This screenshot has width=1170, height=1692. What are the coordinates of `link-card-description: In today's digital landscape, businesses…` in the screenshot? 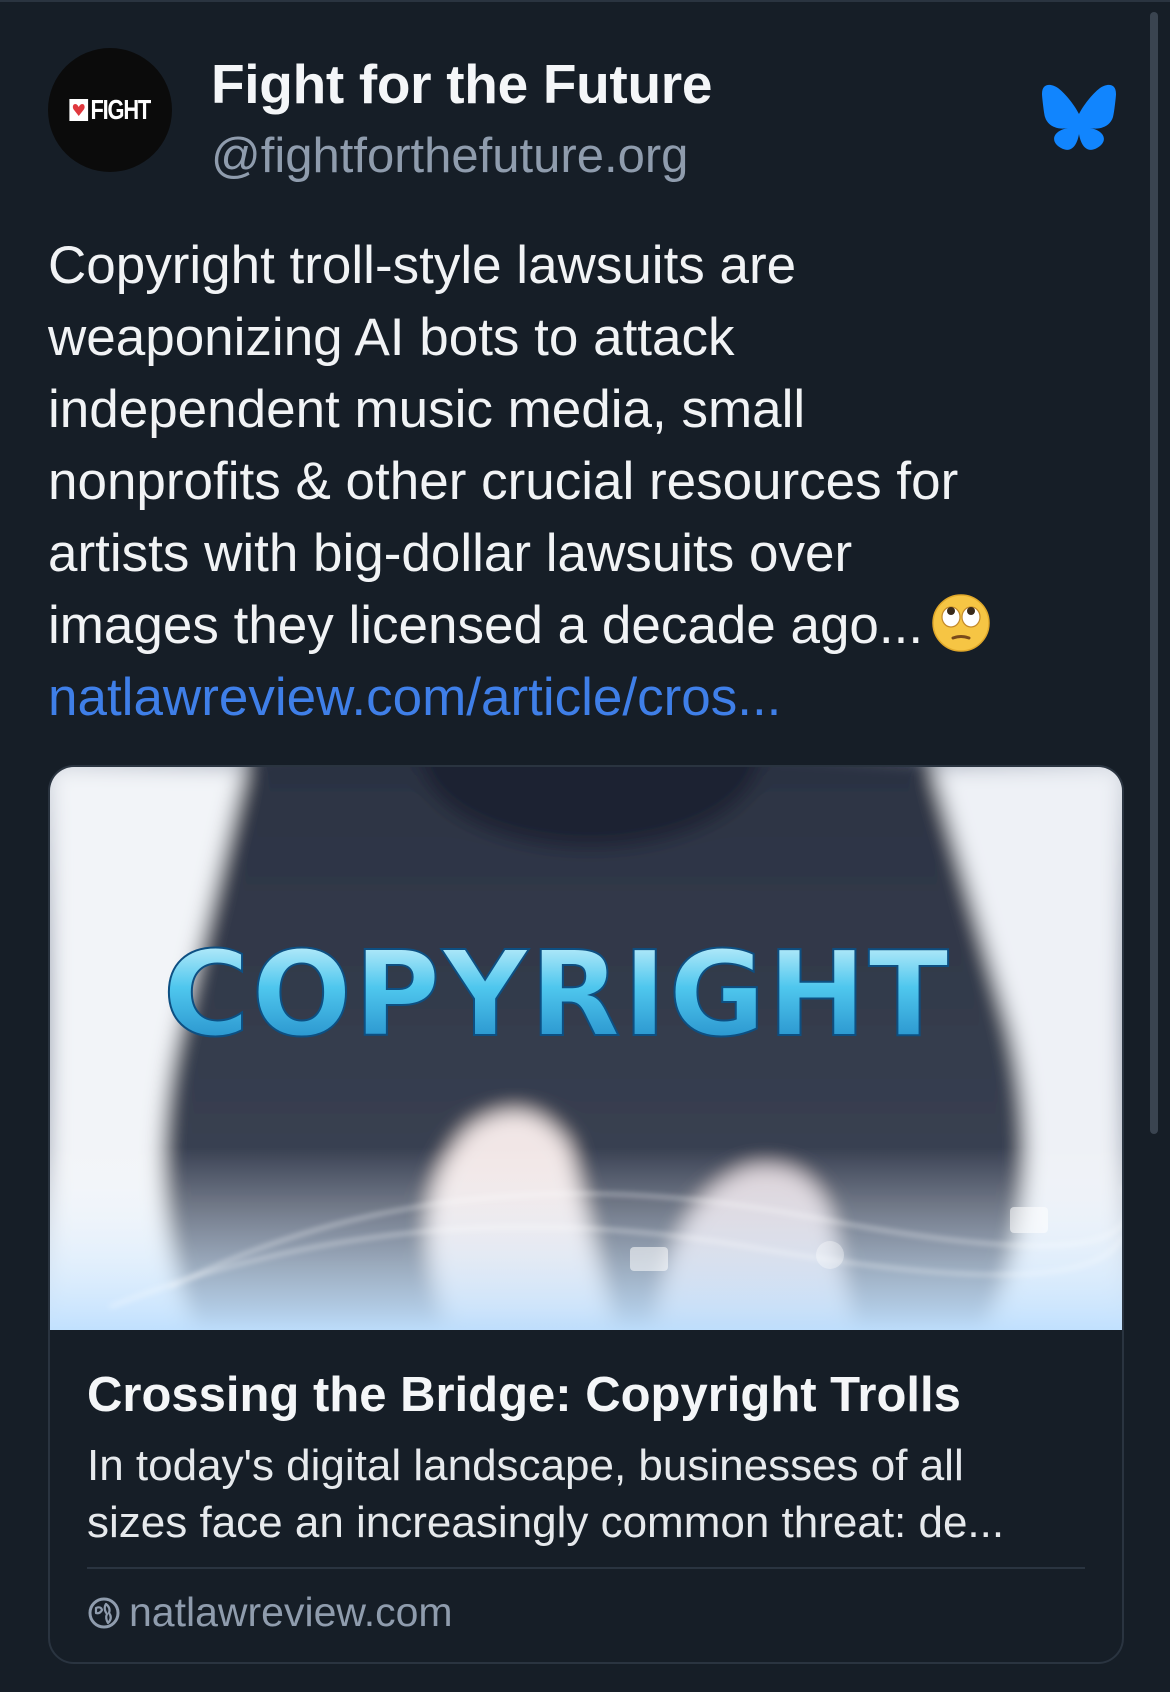 It's located at (592, 1494).